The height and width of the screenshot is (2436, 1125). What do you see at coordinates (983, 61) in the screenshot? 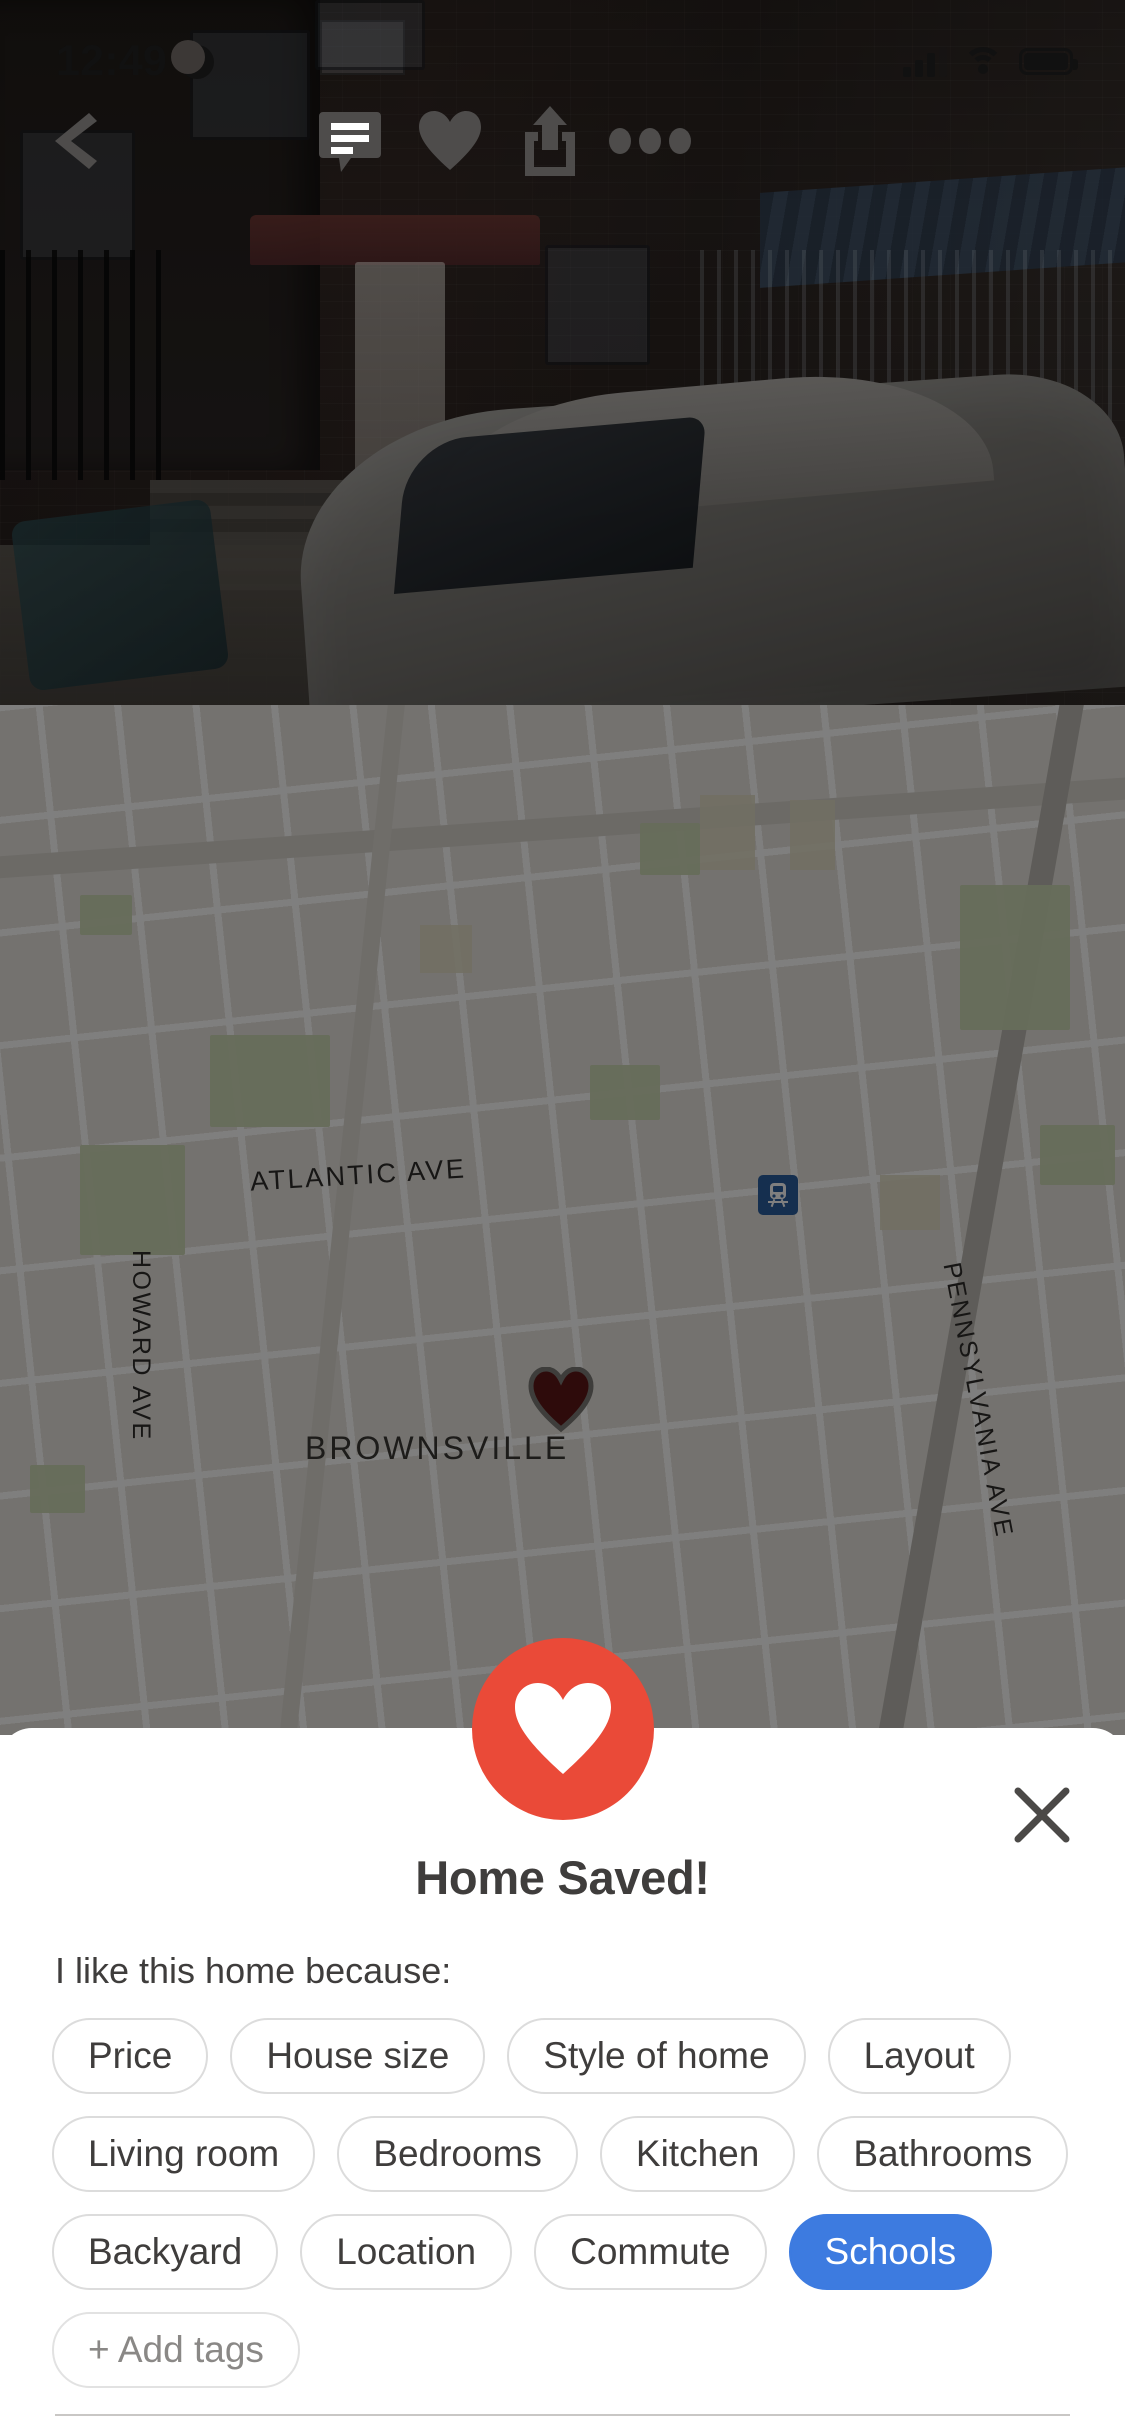
I see `wifi-icon` at bounding box center [983, 61].